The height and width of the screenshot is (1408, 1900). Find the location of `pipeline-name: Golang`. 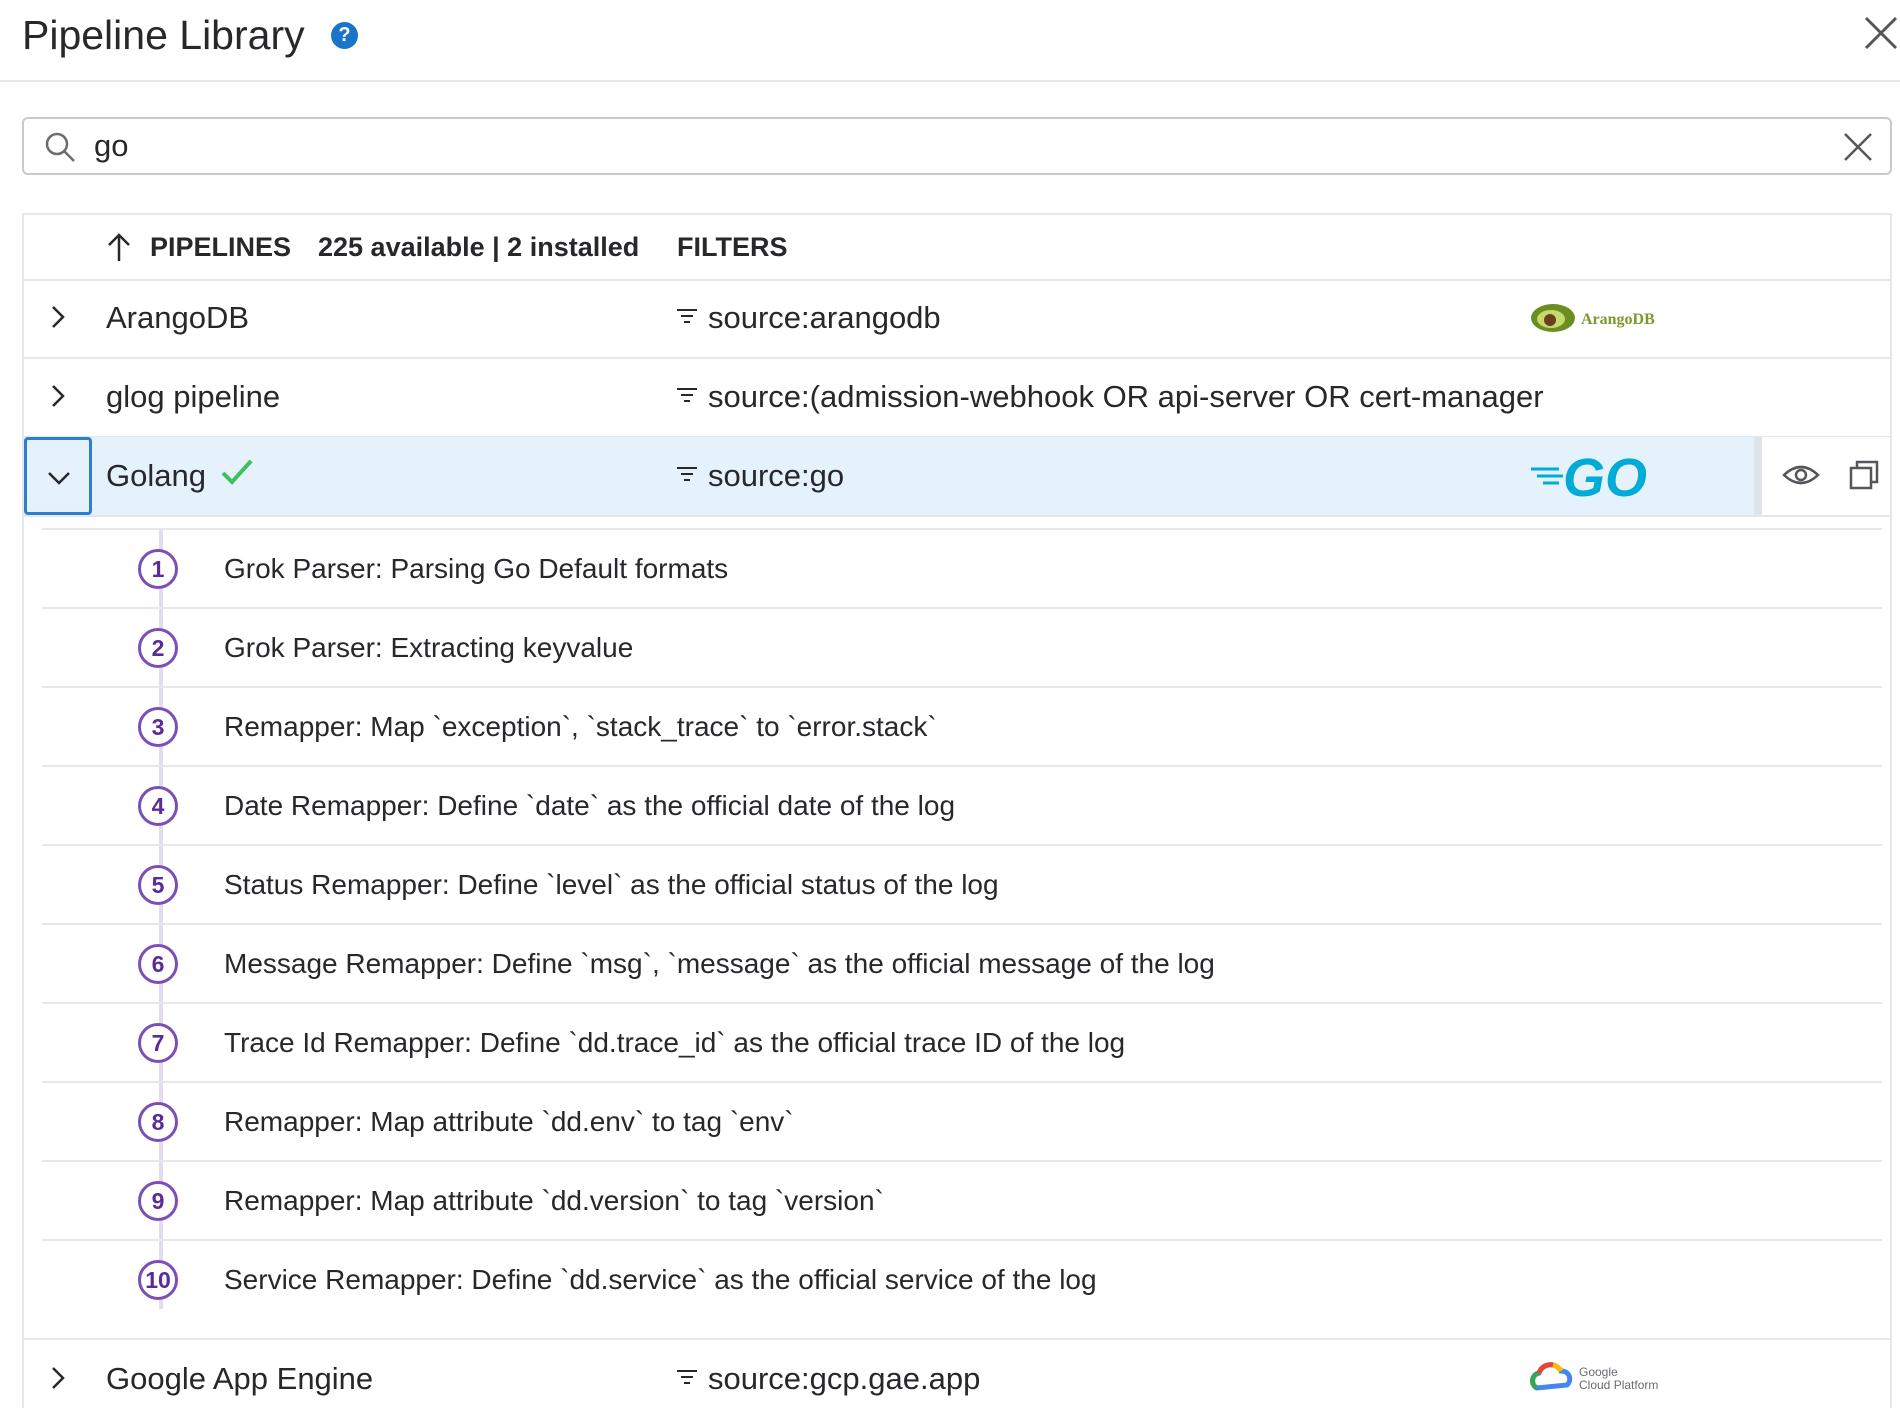

pipeline-name: Golang is located at coordinates (156, 475).